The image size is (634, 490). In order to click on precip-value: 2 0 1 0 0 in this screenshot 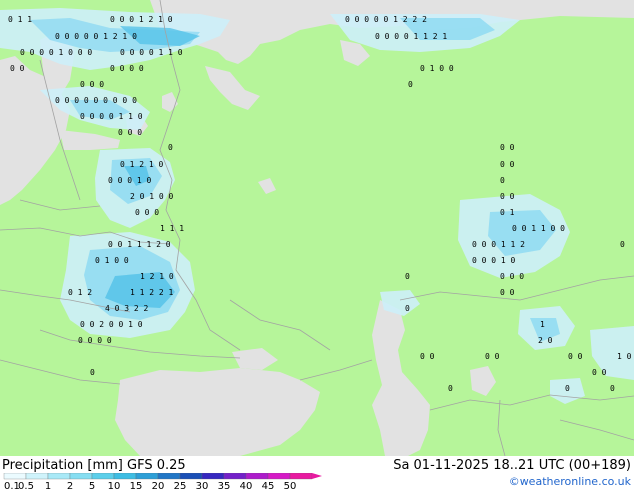, I will do `click(152, 196)`.